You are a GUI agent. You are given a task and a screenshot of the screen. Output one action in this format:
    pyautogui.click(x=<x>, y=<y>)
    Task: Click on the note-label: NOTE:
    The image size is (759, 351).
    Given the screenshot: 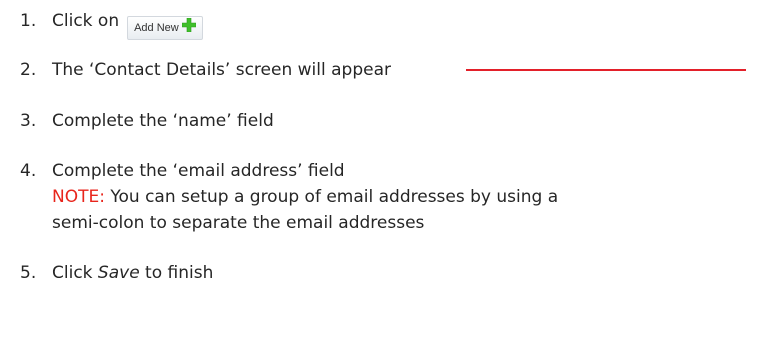 What is the action you would take?
    pyautogui.click(x=78, y=197)
    